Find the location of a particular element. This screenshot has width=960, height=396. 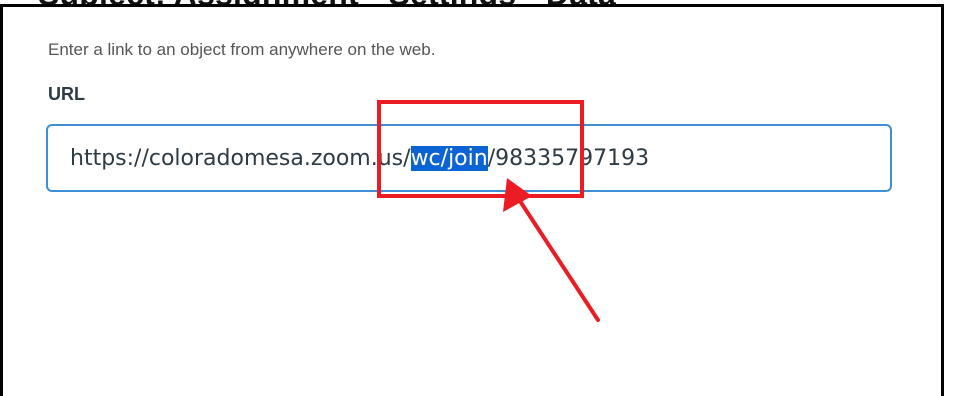

url-text-after: /98335797193 is located at coordinates (568, 158).